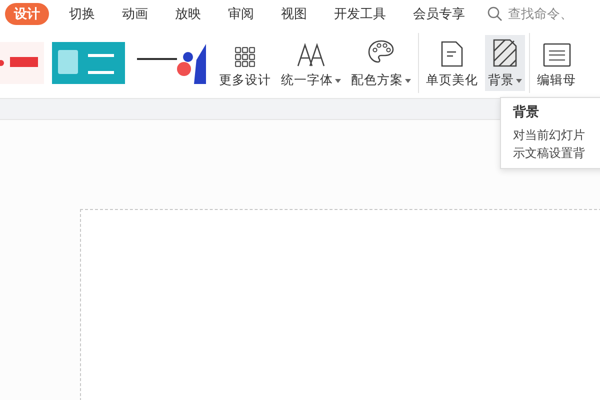 This screenshot has width=600, height=400. I want to click on page-icon, so click(452, 54).